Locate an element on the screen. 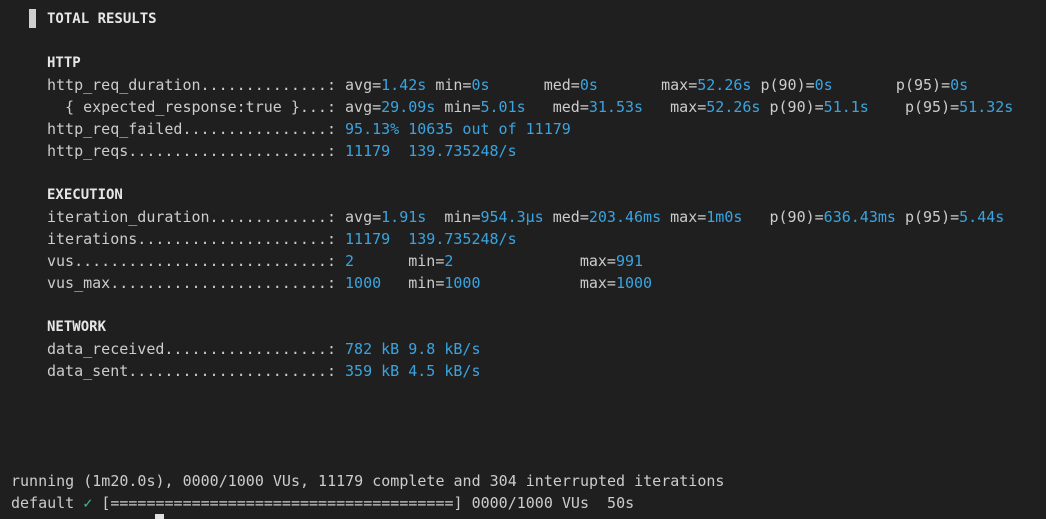  metric-label: data_received..................: is located at coordinates (196, 349).